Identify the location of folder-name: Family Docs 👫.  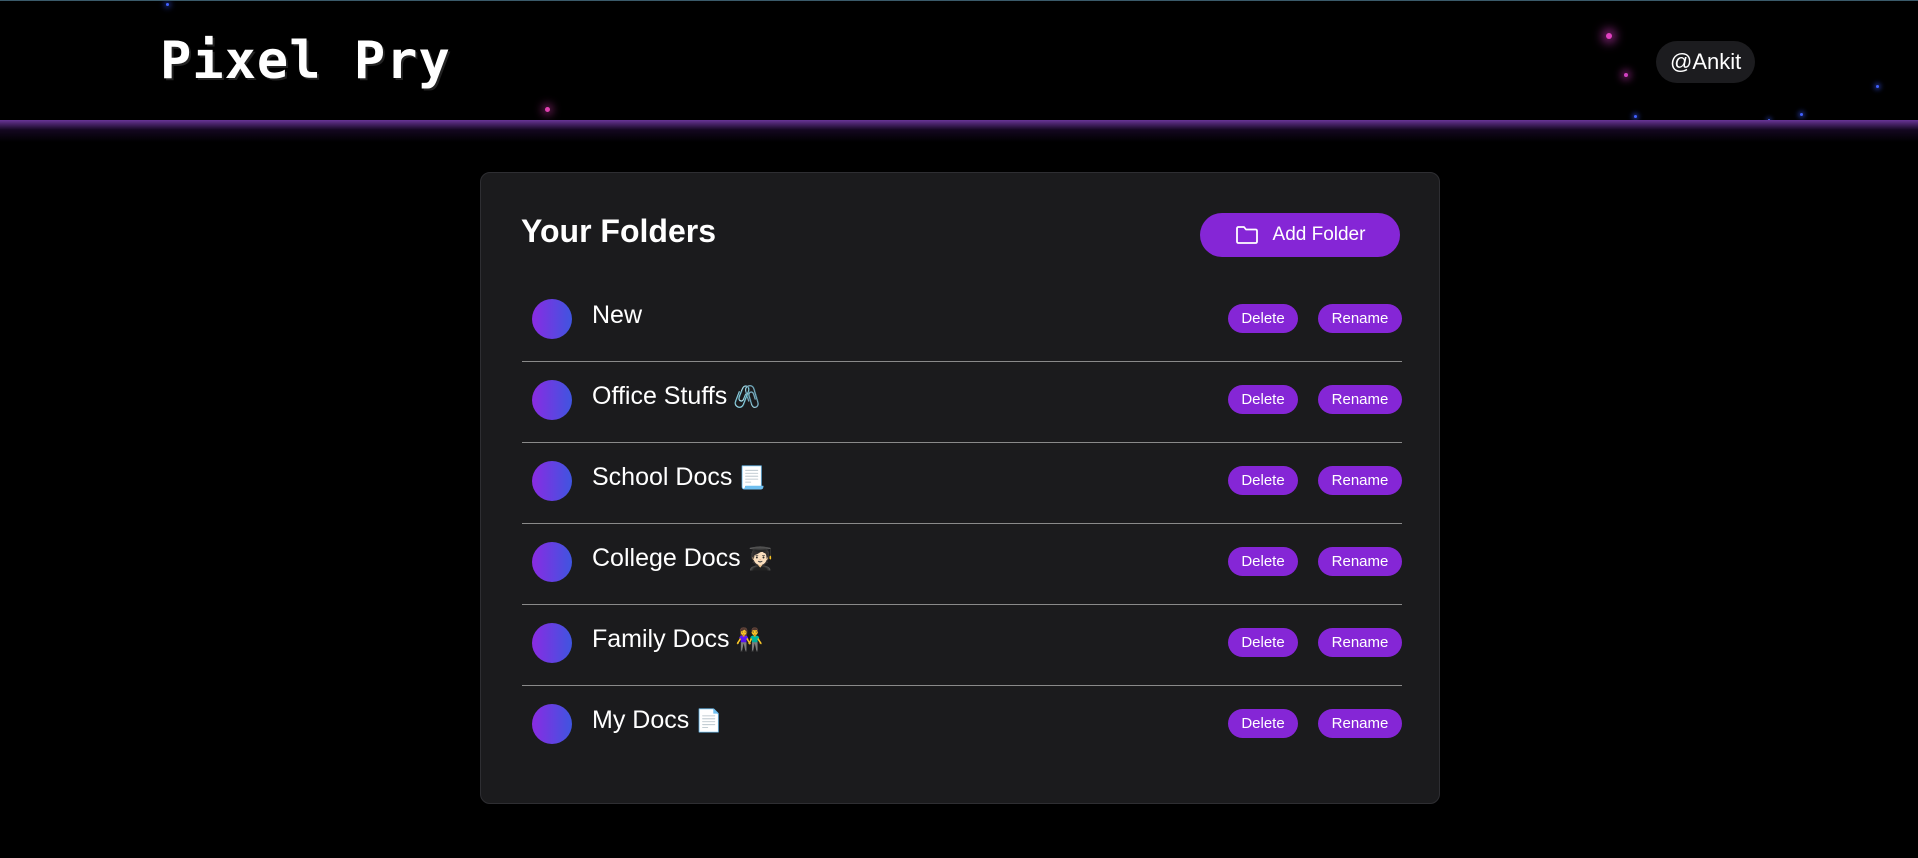
(677, 639).